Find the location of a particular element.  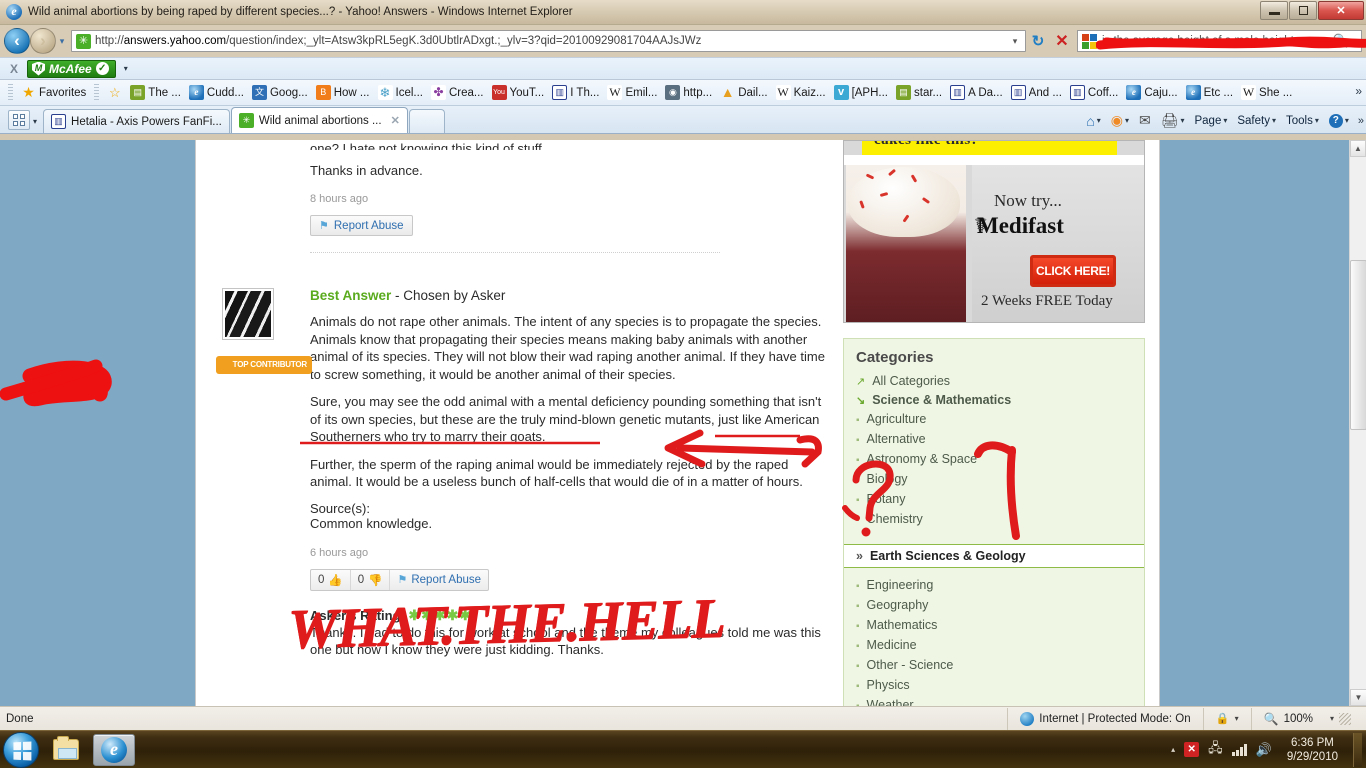

search-dropdown-icon: ▾ is located at coordinates (1355, 41).